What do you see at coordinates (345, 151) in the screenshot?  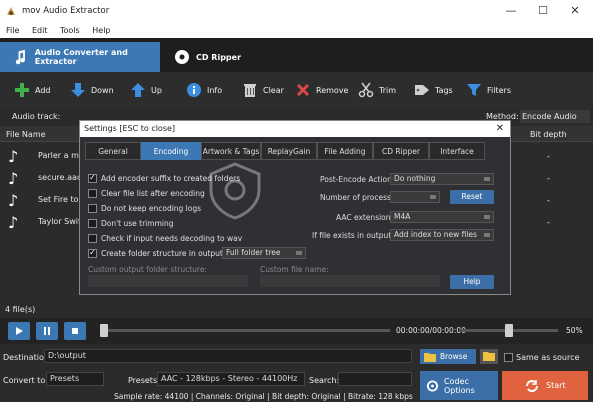 I see `tab-file-adding: File Adding` at bounding box center [345, 151].